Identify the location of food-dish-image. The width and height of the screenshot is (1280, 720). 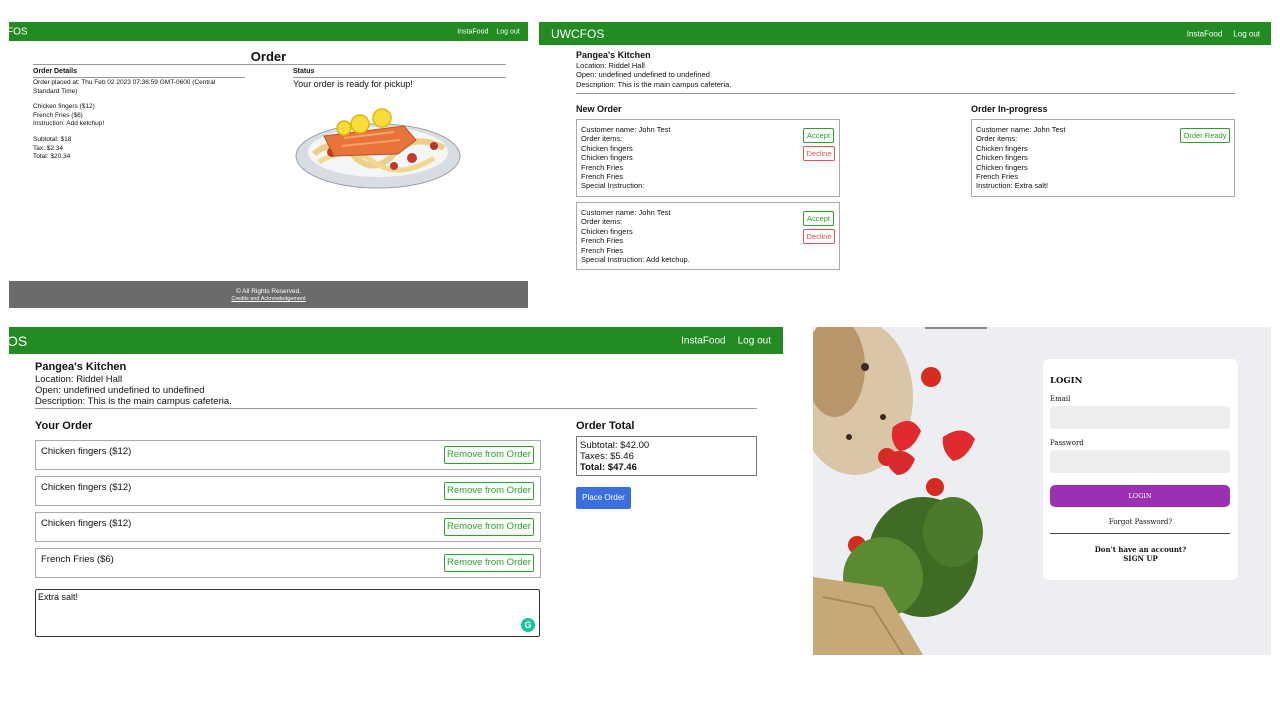
(378, 148).